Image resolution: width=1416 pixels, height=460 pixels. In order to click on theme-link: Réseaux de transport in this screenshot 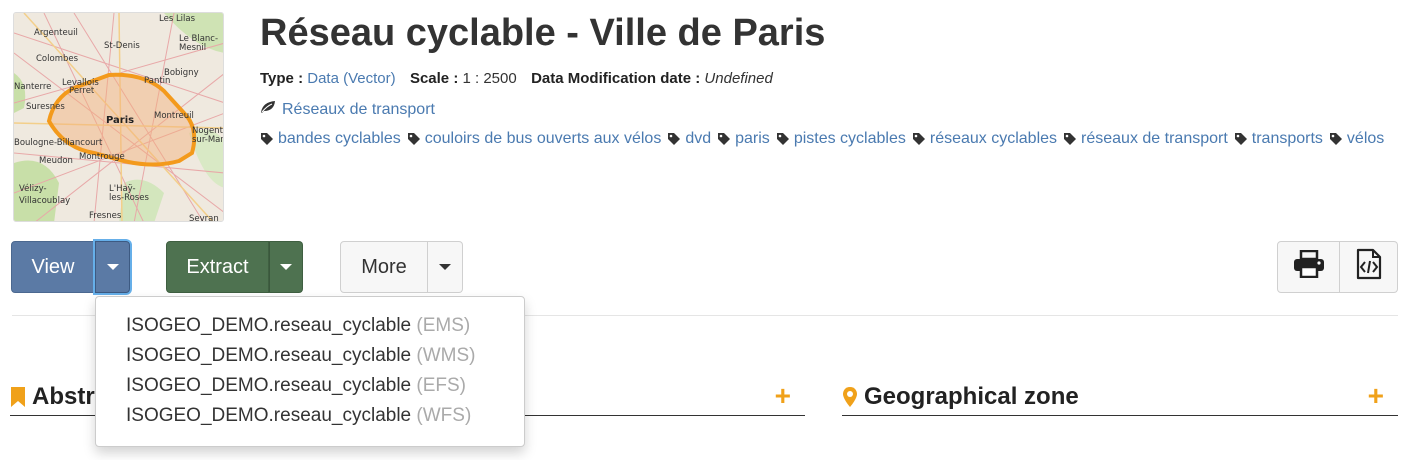, I will do `click(347, 109)`.